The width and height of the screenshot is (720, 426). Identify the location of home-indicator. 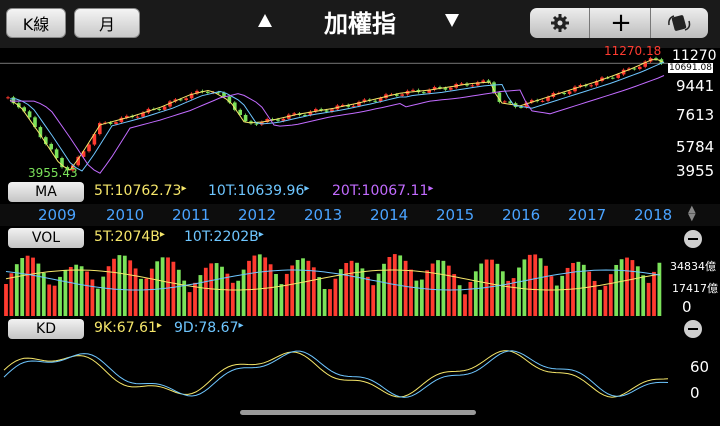
(358, 412).